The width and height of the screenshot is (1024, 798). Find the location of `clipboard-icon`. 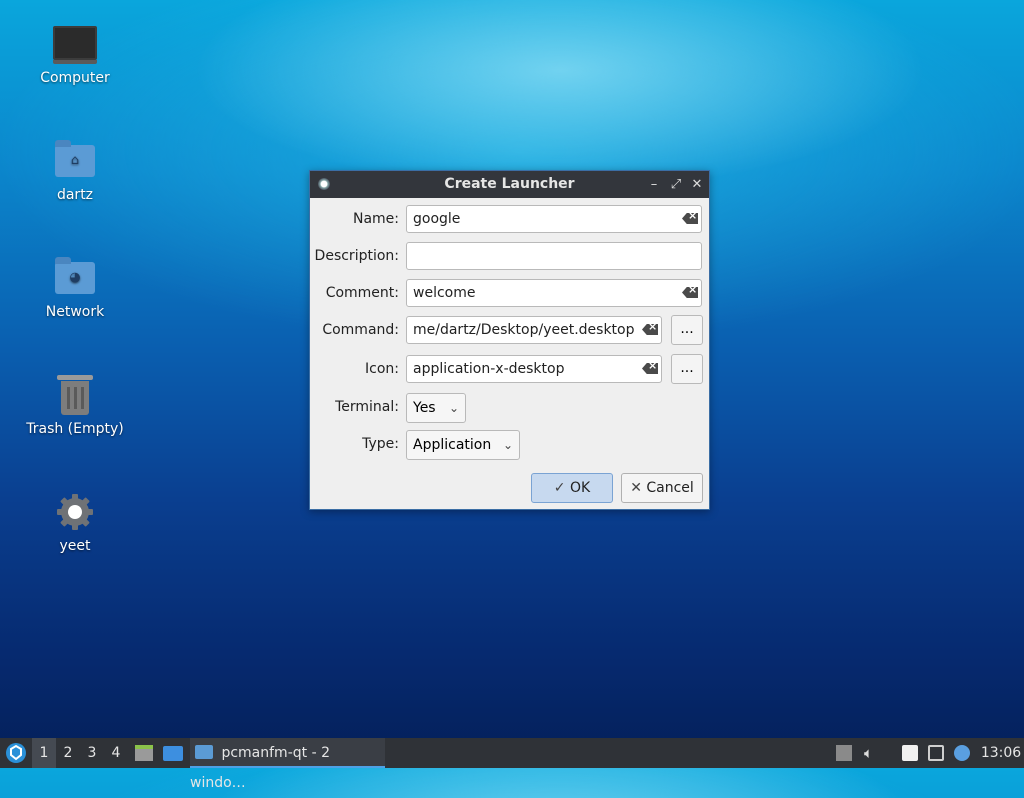

clipboard-icon is located at coordinates (910, 753).